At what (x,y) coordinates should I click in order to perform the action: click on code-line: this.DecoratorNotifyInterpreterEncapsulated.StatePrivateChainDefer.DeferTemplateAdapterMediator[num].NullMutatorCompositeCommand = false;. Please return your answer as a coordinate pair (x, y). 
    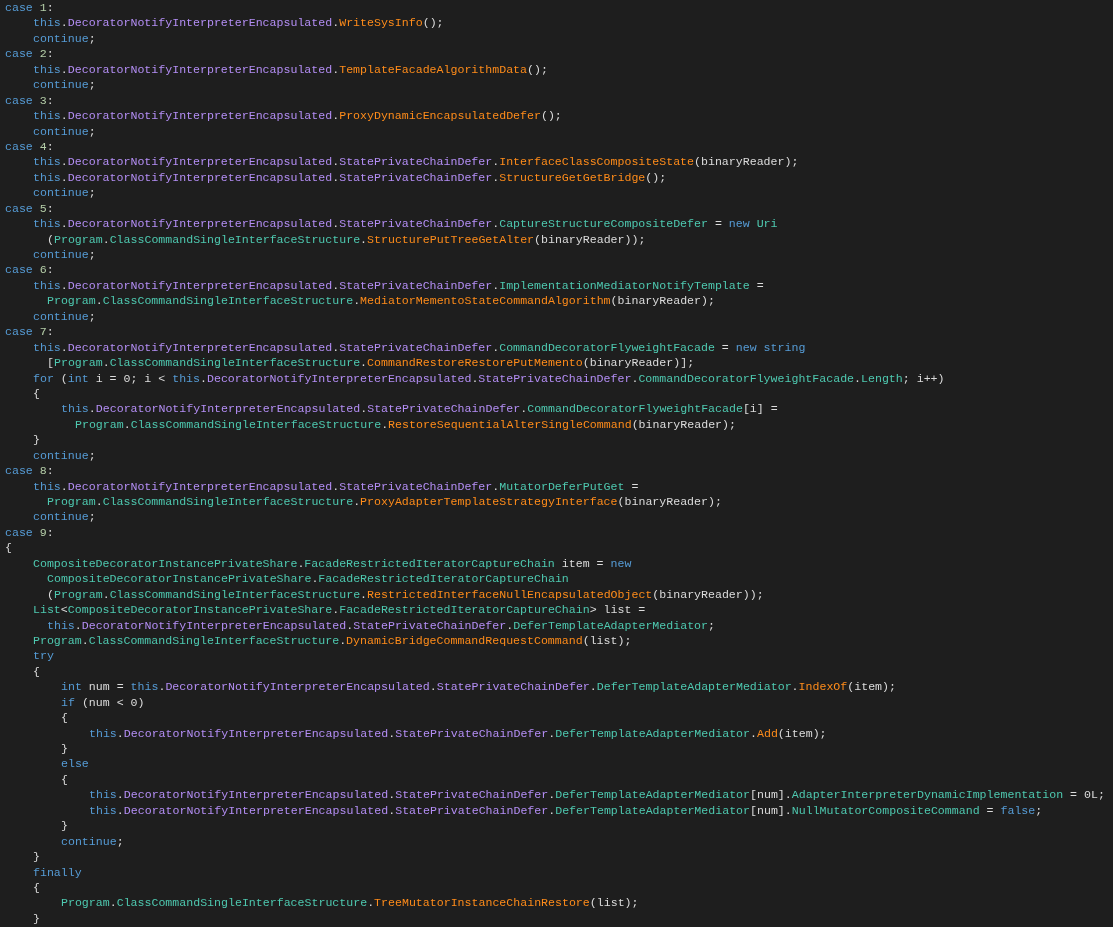
    Looking at the image, I should click on (566, 810).